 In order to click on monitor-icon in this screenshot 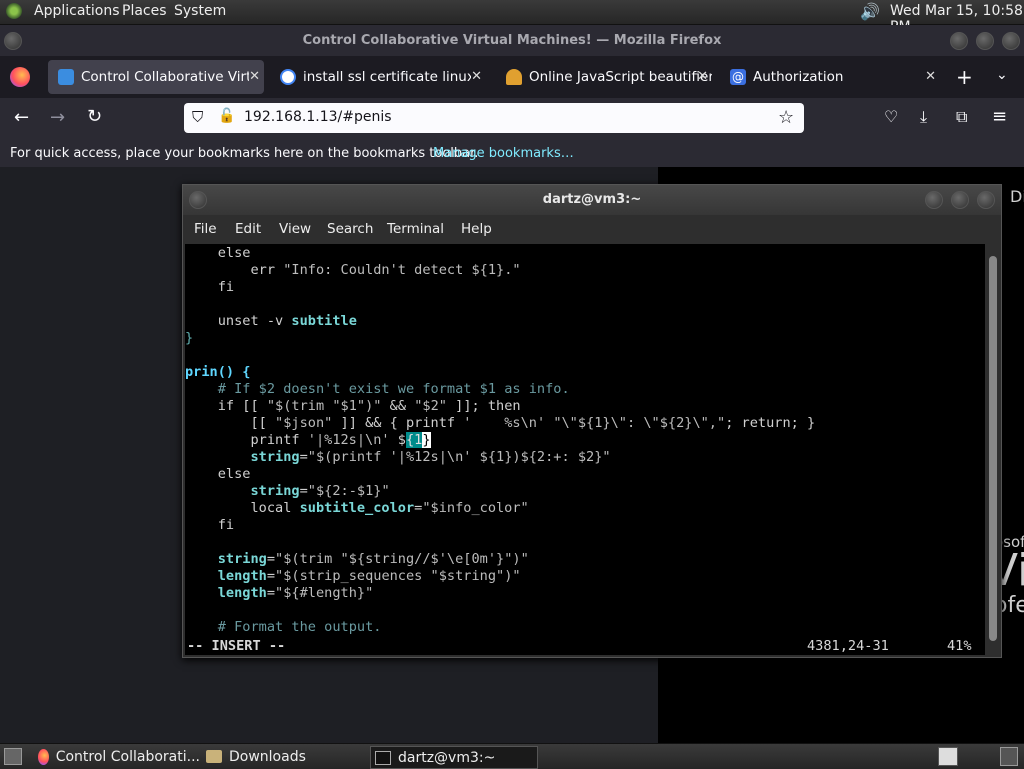, I will do `click(66, 77)`.